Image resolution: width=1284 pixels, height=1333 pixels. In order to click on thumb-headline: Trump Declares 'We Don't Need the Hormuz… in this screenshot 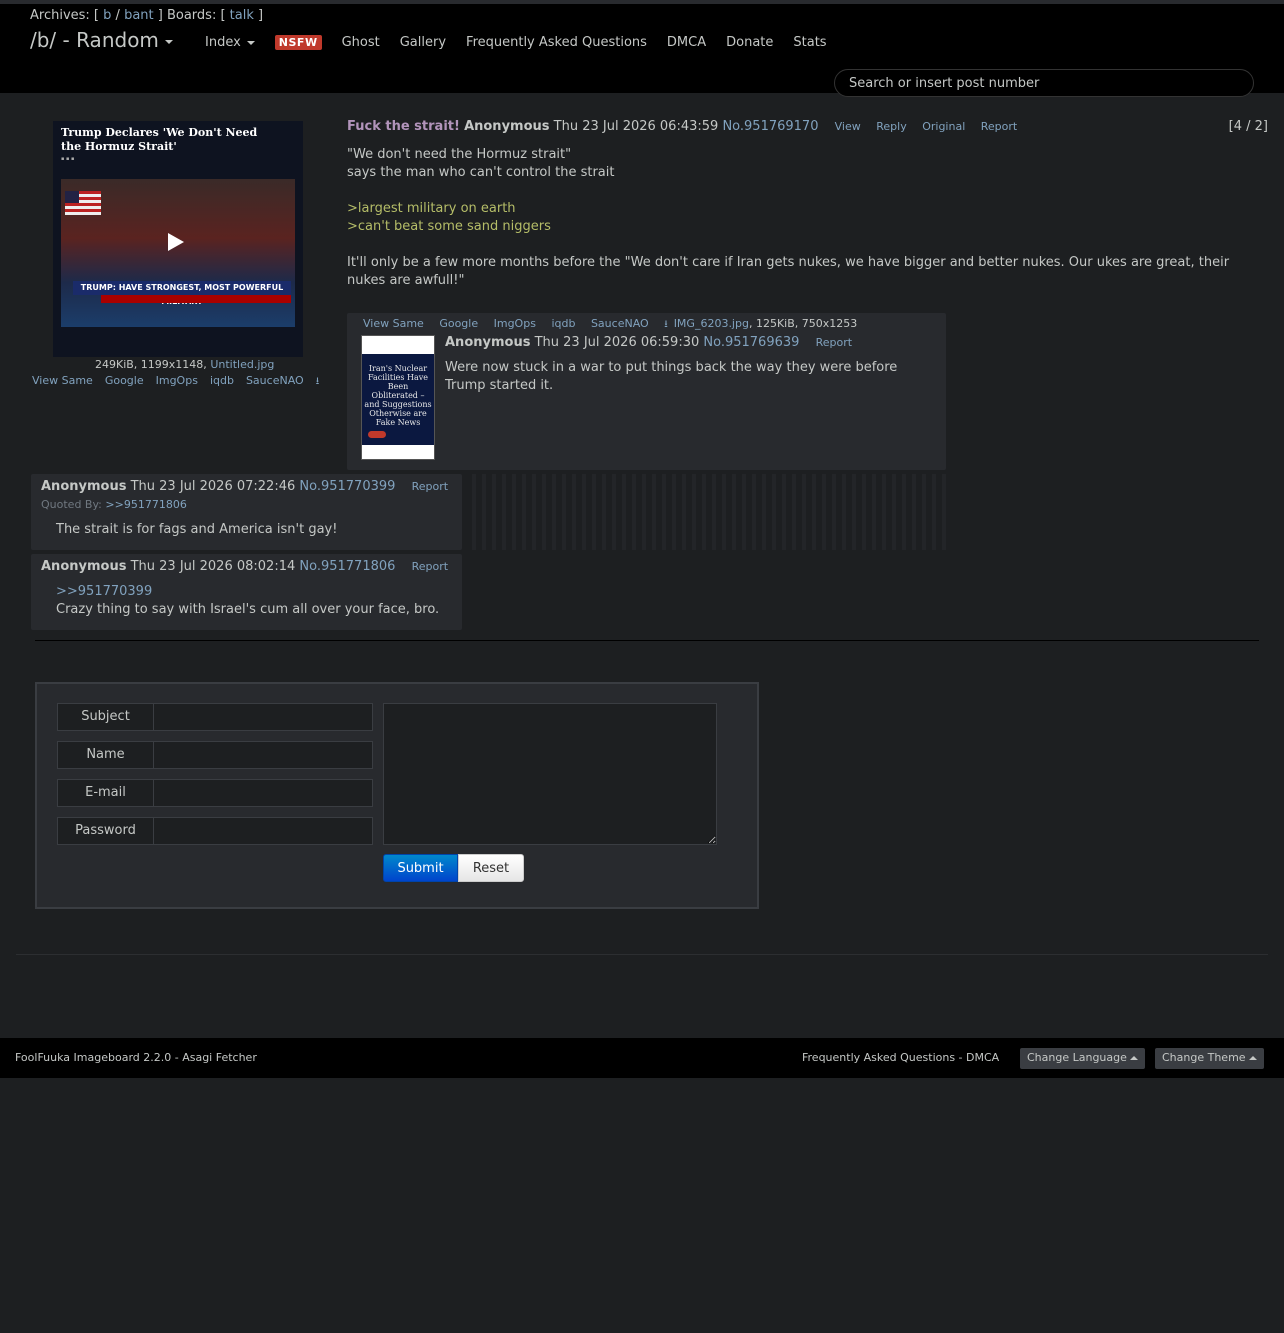, I will do `click(159, 139)`.